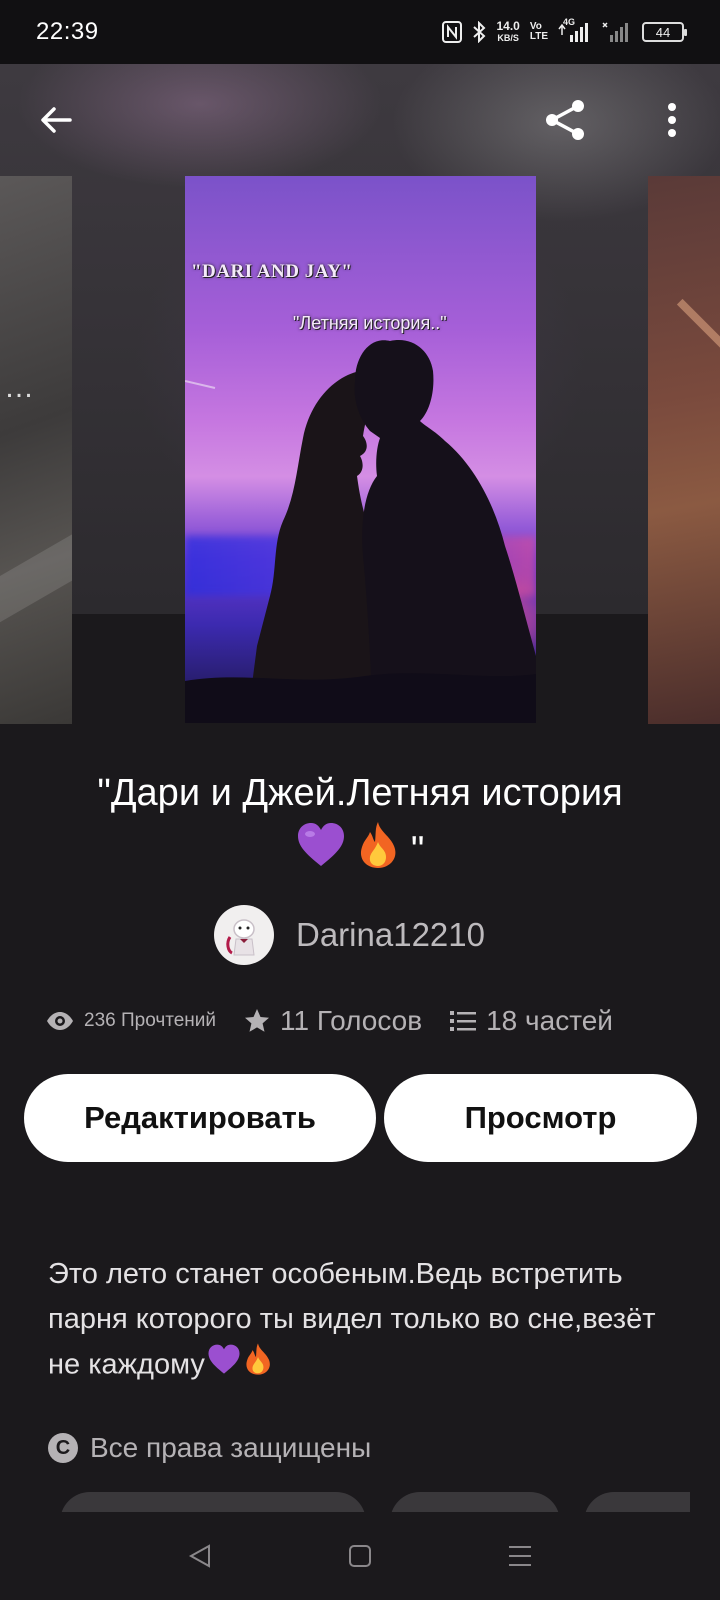 Image resolution: width=720 pixels, height=1600 pixels. What do you see at coordinates (538, 36) in the screenshot?
I see `volte-bottom: LTE` at bounding box center [538, 36].